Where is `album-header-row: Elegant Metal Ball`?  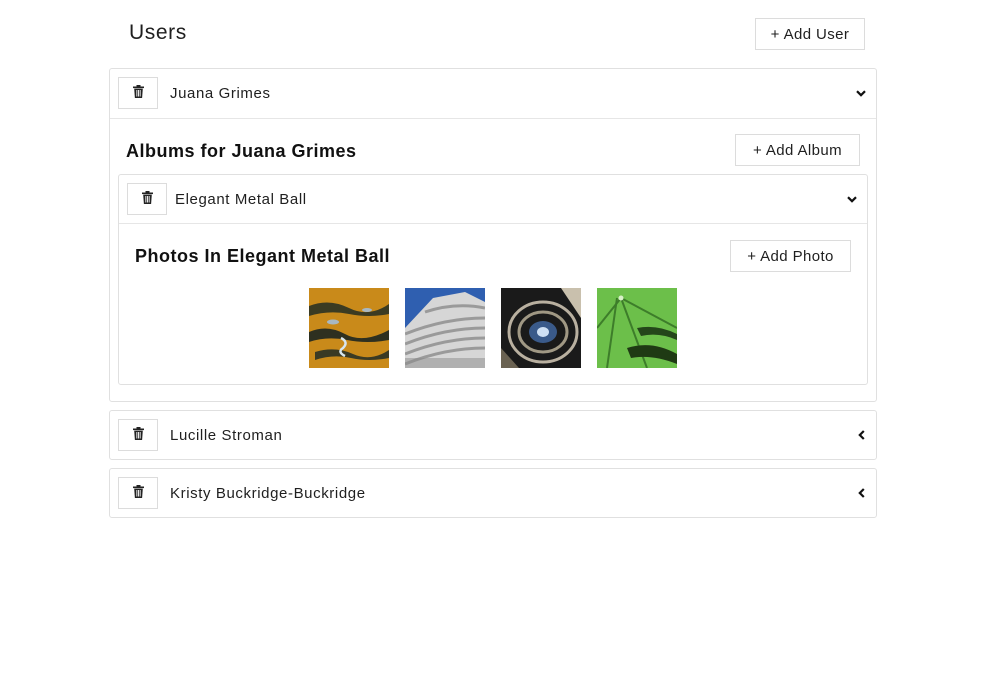 album-header-row: Elegant Metal Ball is located at coordinates (493, 199).